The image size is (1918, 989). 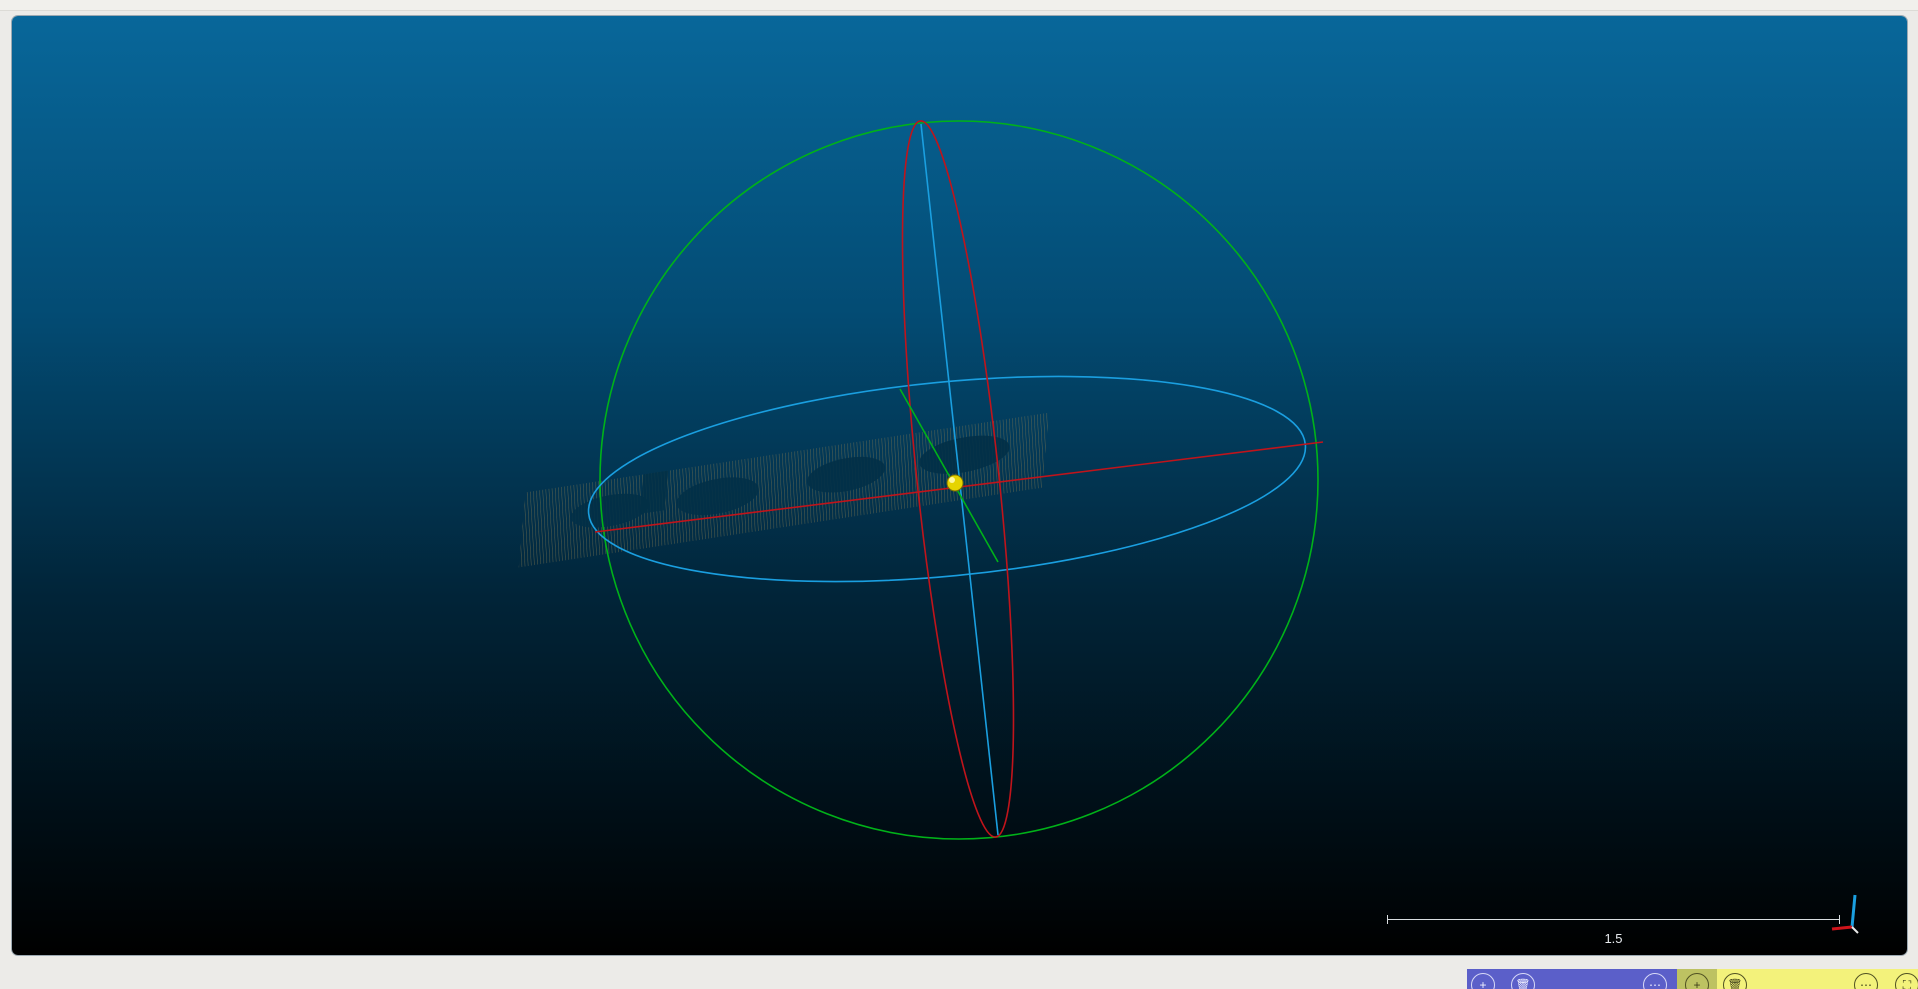 What do you see at coordinates (1845, 914) in the screenshot?
I see `xyz-axes-icon` at bounding box center [1845, 914].